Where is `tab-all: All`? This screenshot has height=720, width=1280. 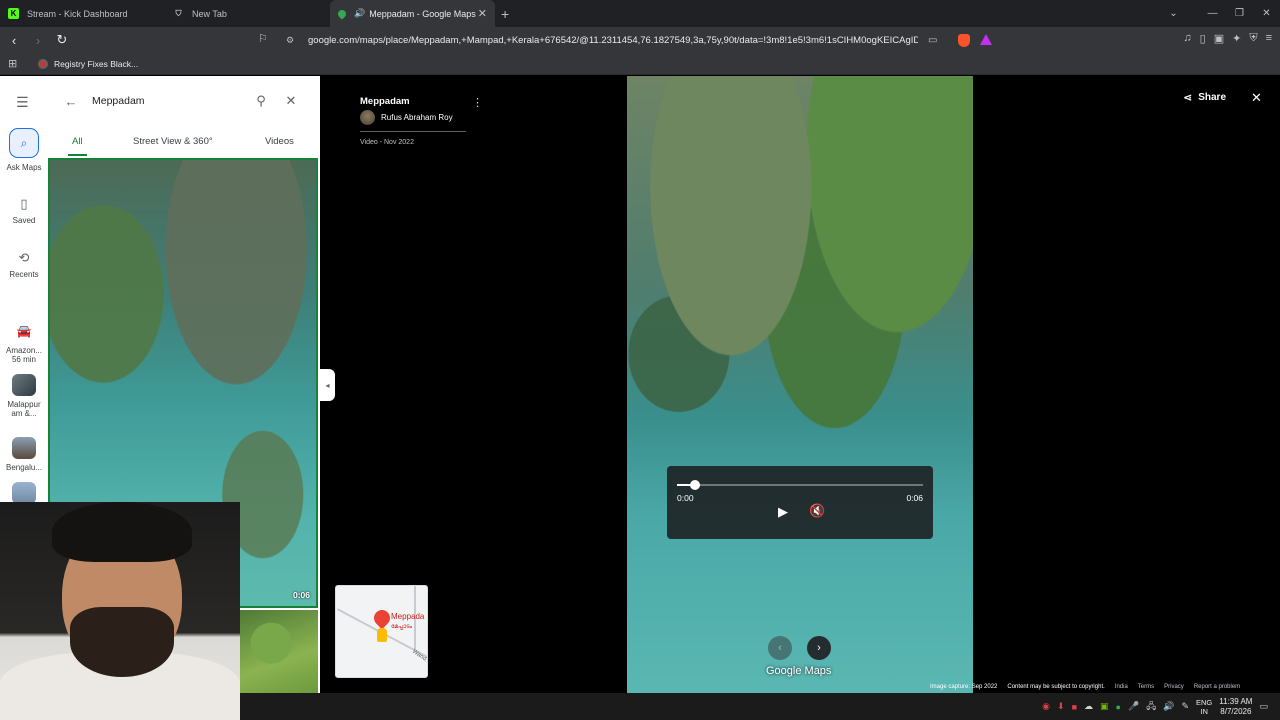 tab-all: All is located at coordinates (77, 144).